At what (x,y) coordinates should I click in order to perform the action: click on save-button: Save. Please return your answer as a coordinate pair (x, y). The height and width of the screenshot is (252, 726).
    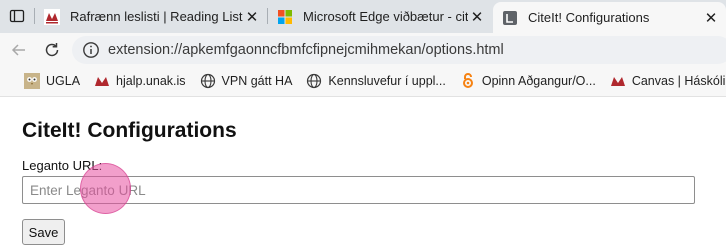
    Looking at the image, I should click on (43, 232).